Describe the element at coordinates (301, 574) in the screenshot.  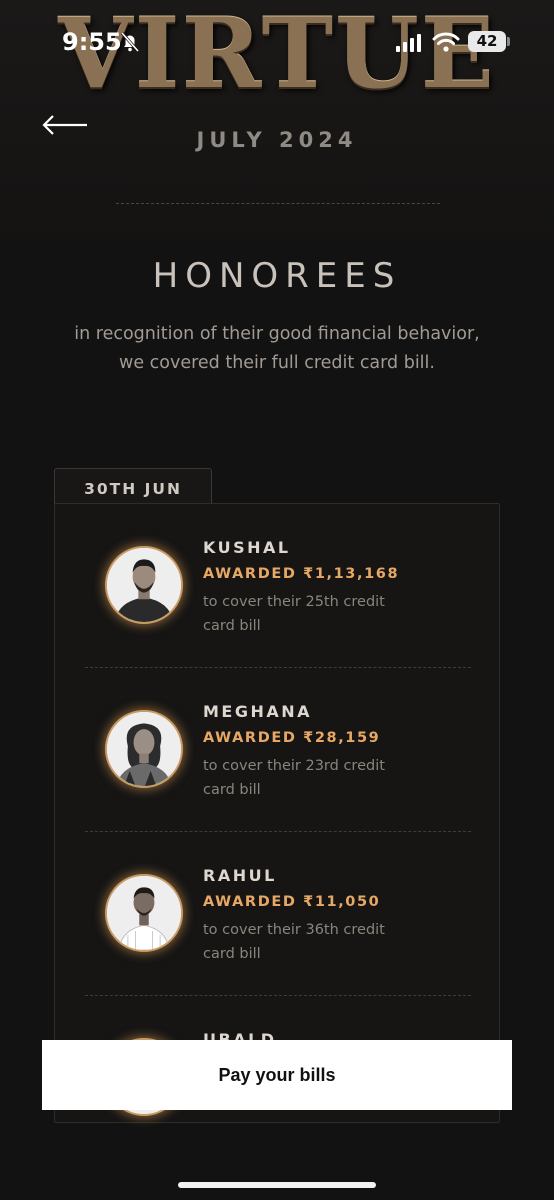
I see `award-amount: AWARDED ₹1,13,168` at that location.